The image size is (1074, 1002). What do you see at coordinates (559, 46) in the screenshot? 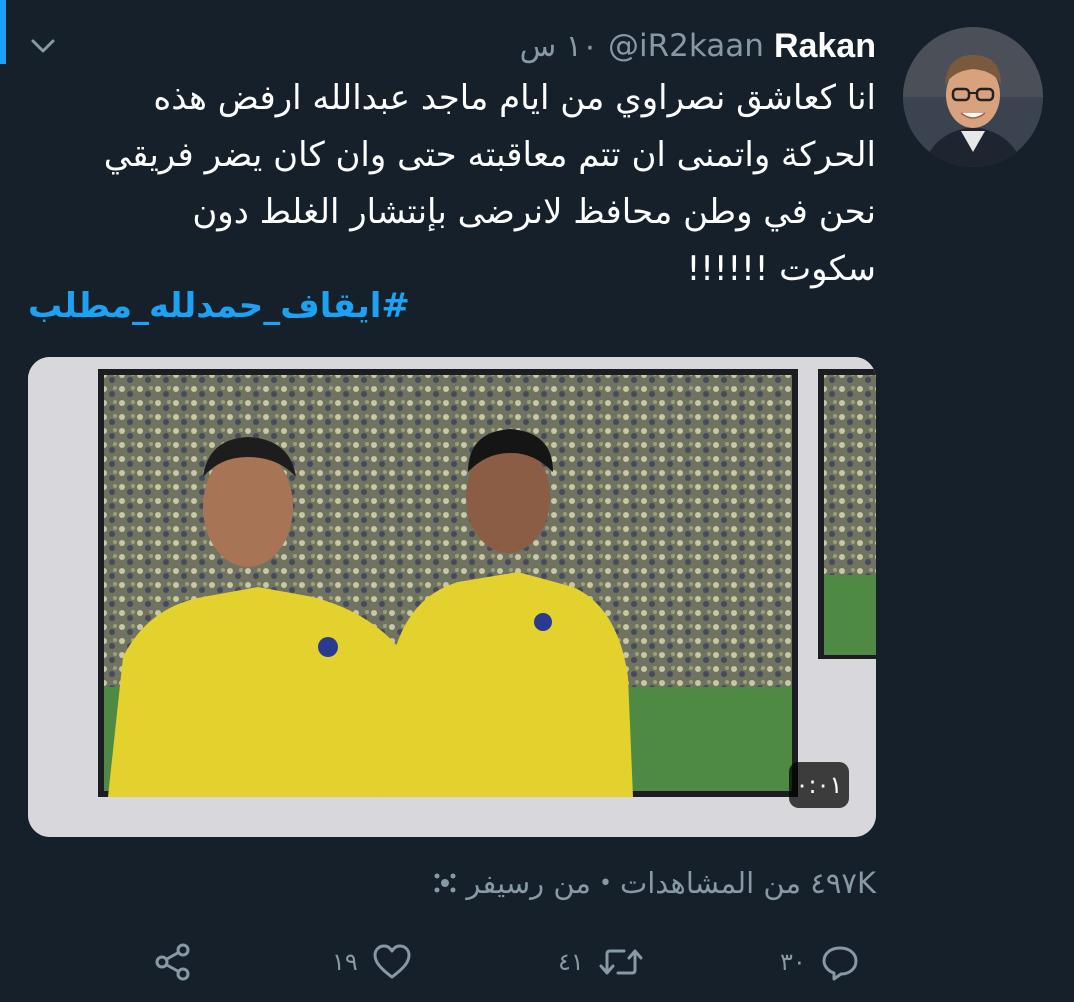
I see `timestamp: ١٠ س` at bounding box center [559, 46].